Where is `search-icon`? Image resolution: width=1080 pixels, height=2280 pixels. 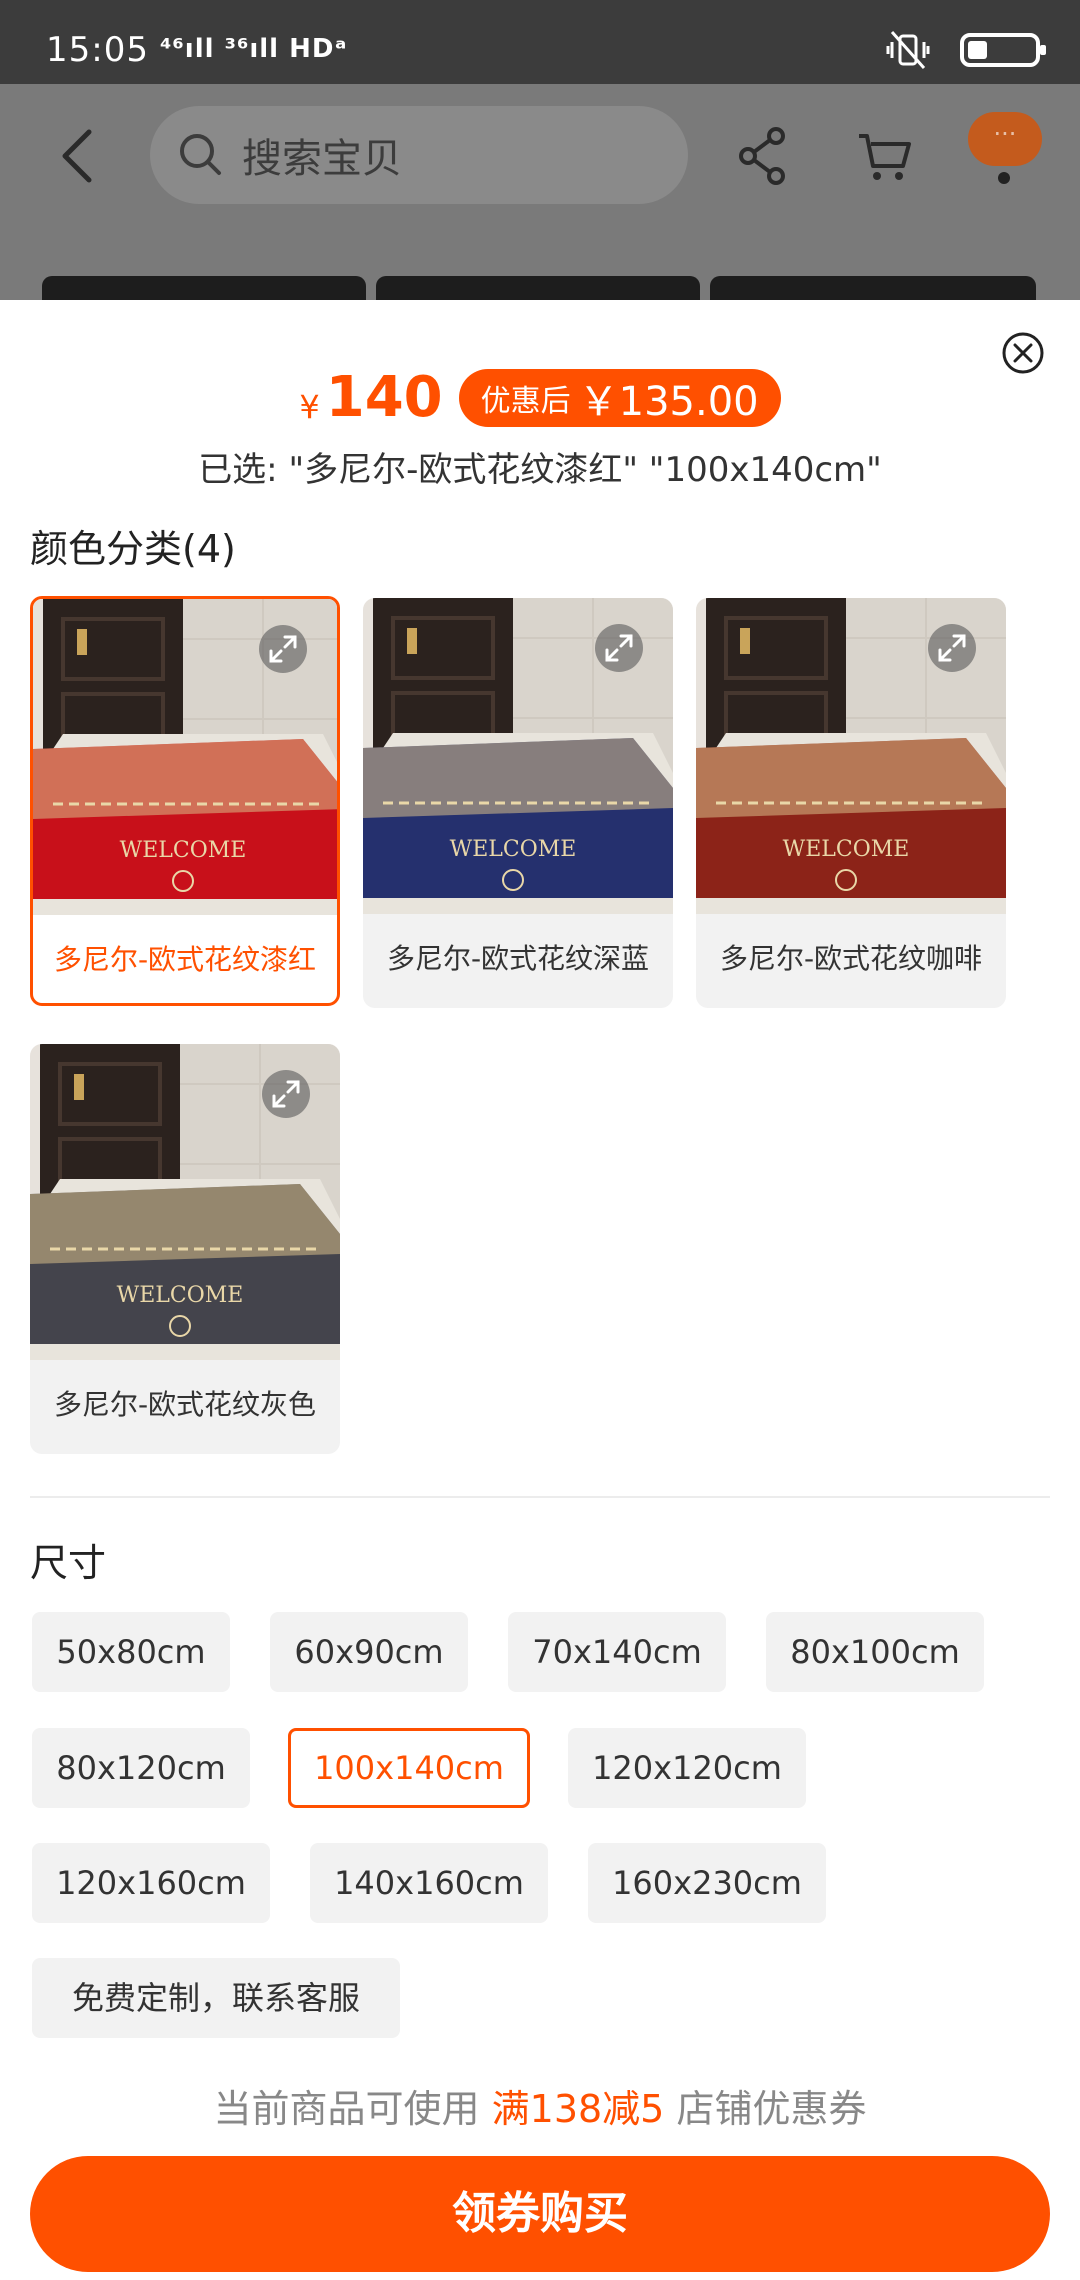 search-icon is located at coordinates (200, 154).